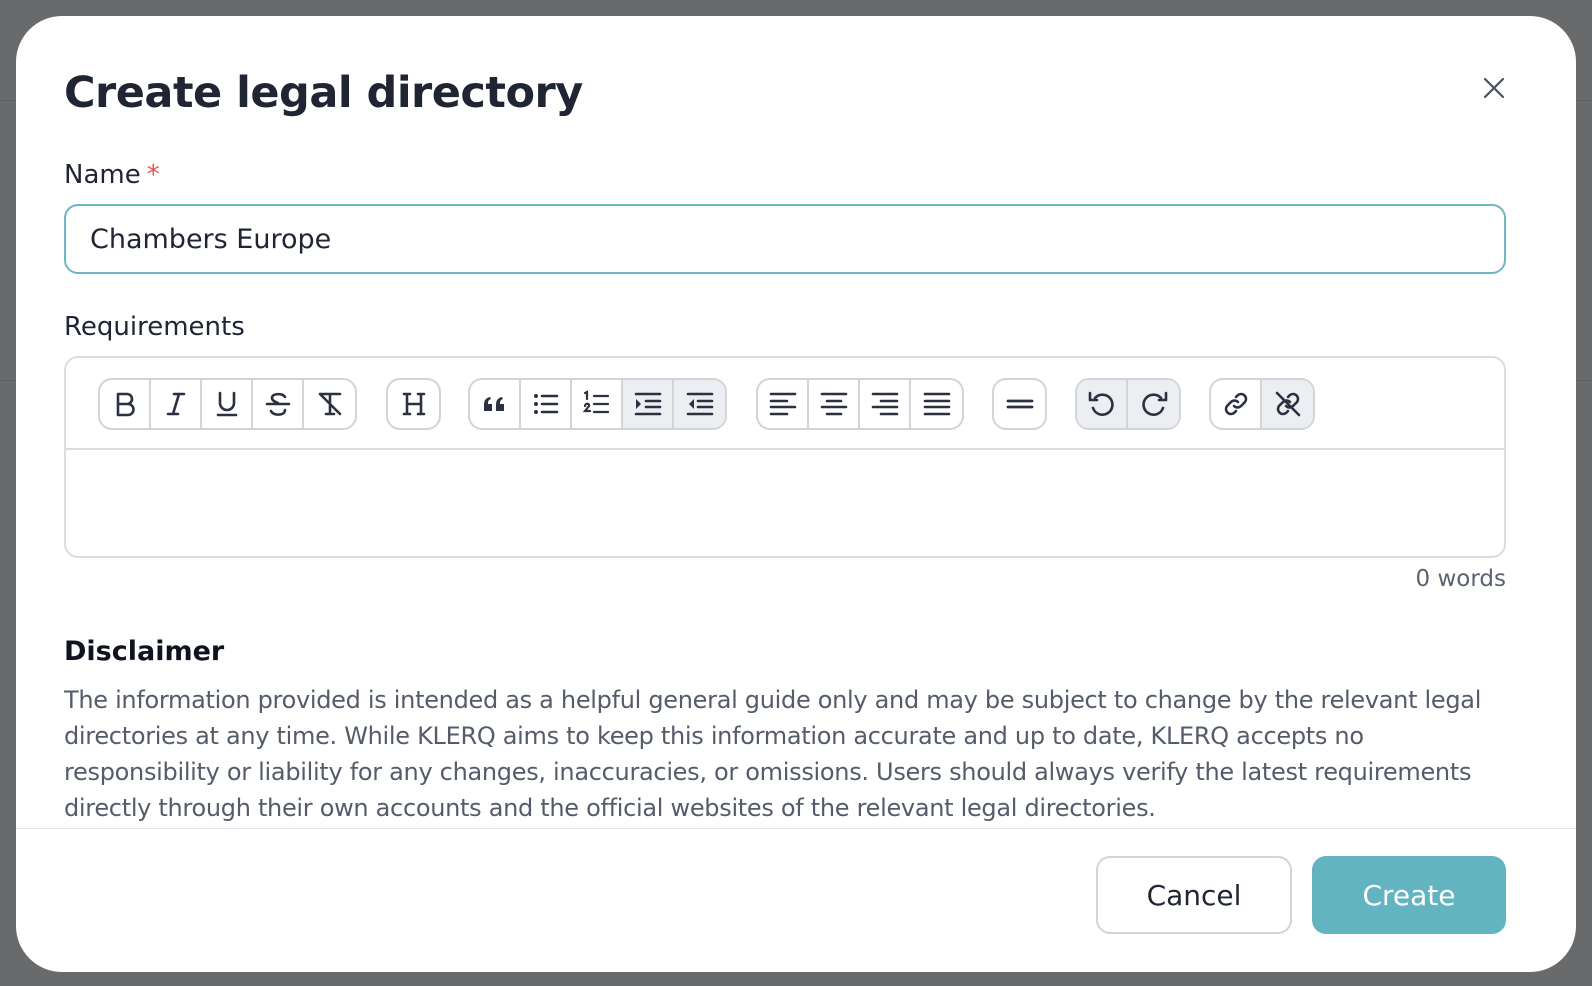 This screenshot has width=1592, height=986. I want to click on close-button, so click(1494, 88).